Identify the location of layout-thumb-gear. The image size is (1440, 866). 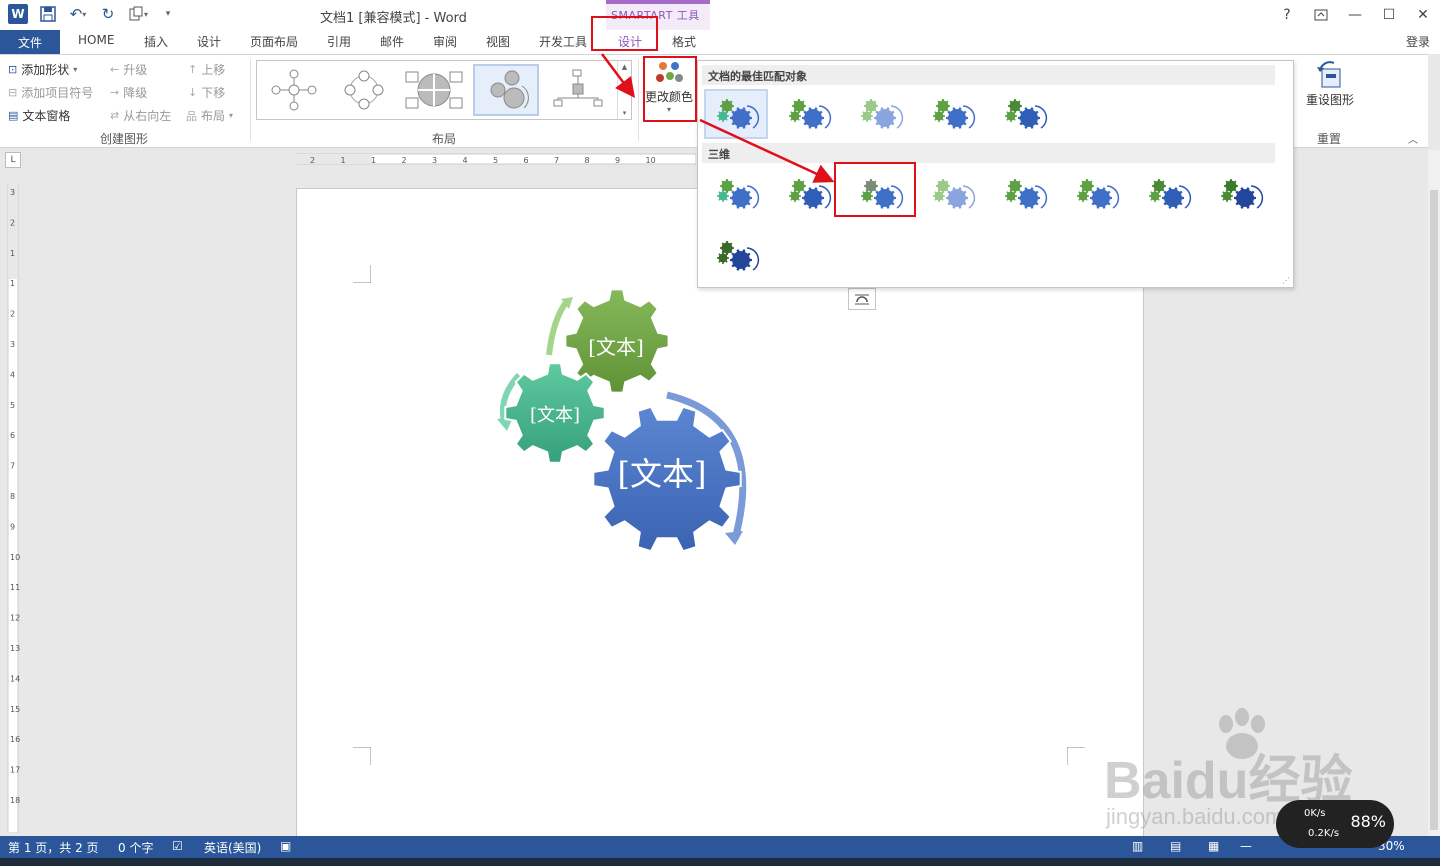
(506, 90).